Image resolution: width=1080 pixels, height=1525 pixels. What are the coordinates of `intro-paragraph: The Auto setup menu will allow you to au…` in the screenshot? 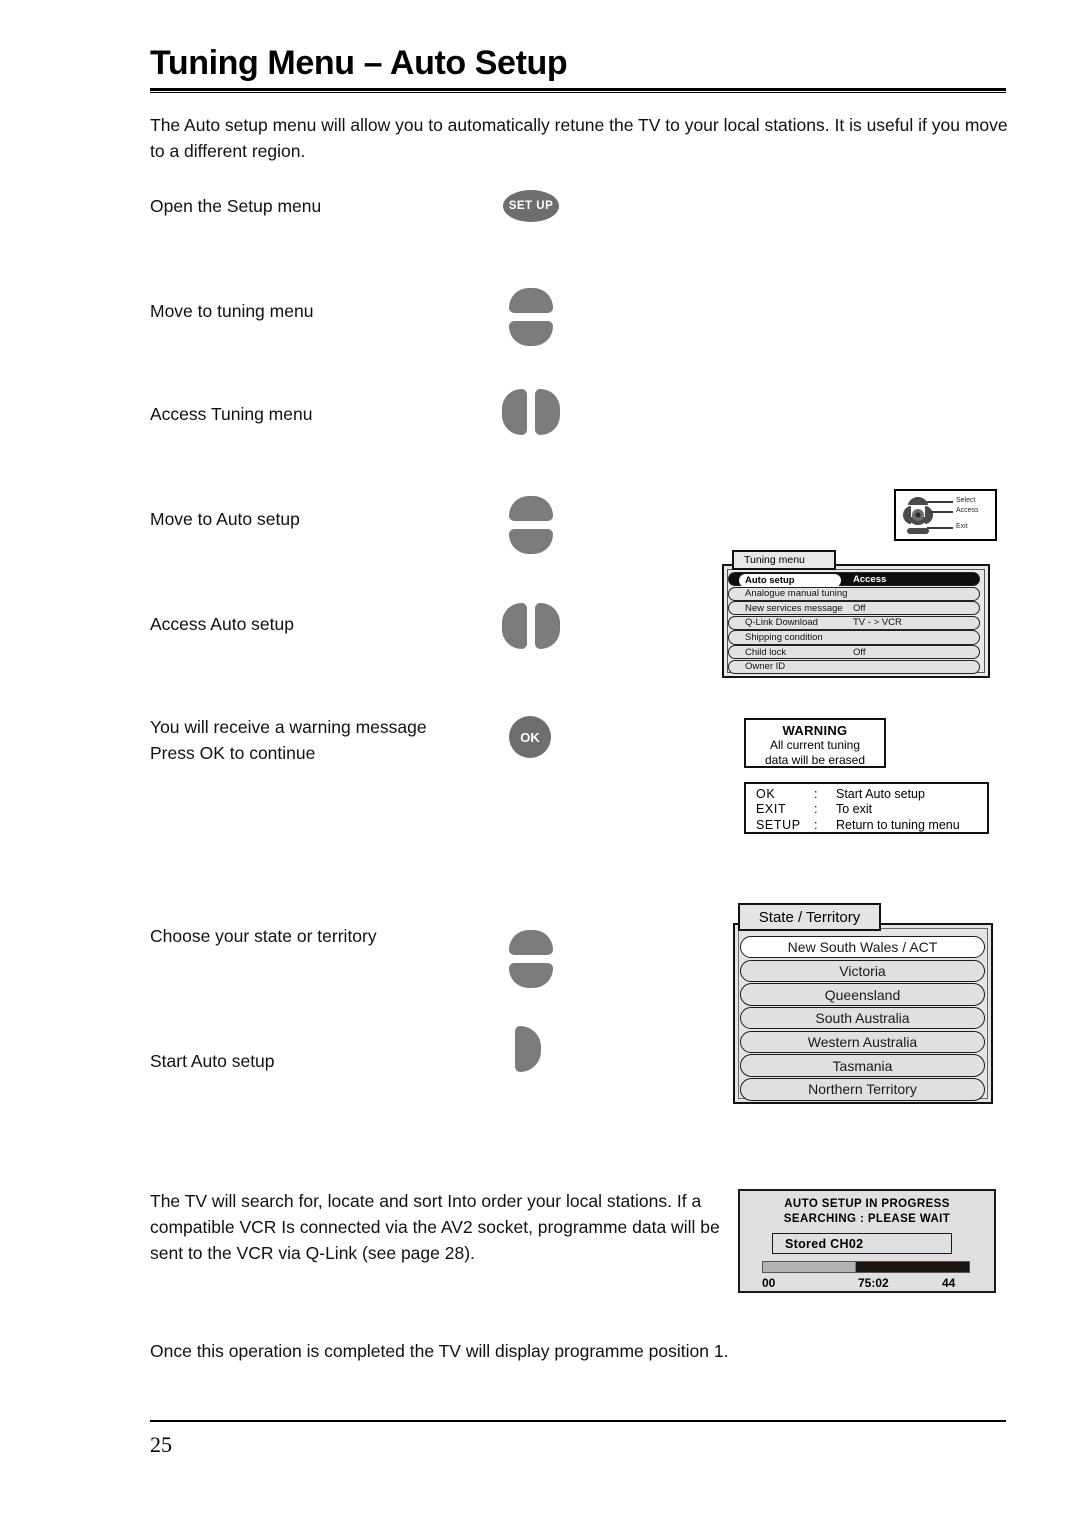 It's located at (579, 138).